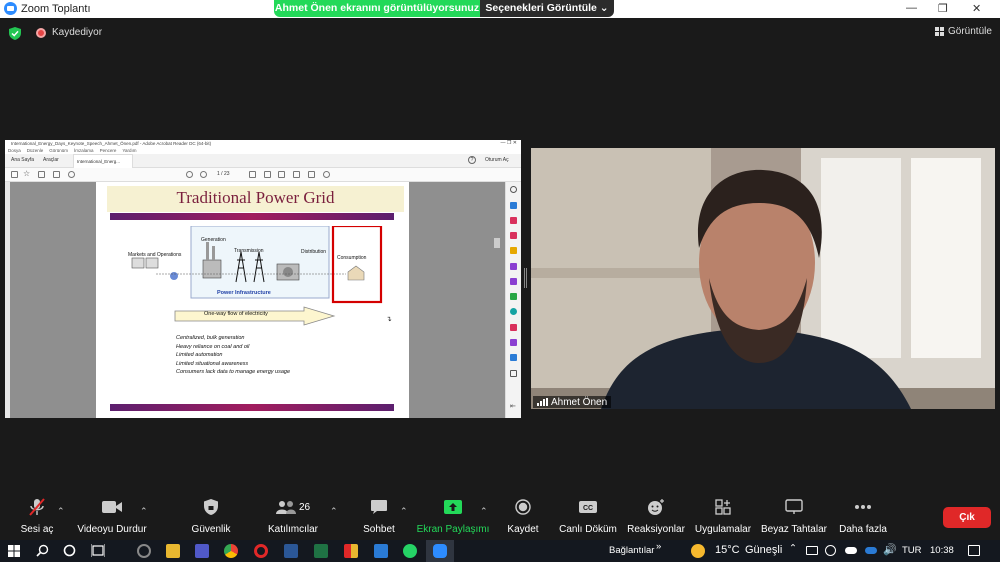 This screenshot has height=562, width=1000. I want to click on tab-tools: Araçlar, so click(51, 160).